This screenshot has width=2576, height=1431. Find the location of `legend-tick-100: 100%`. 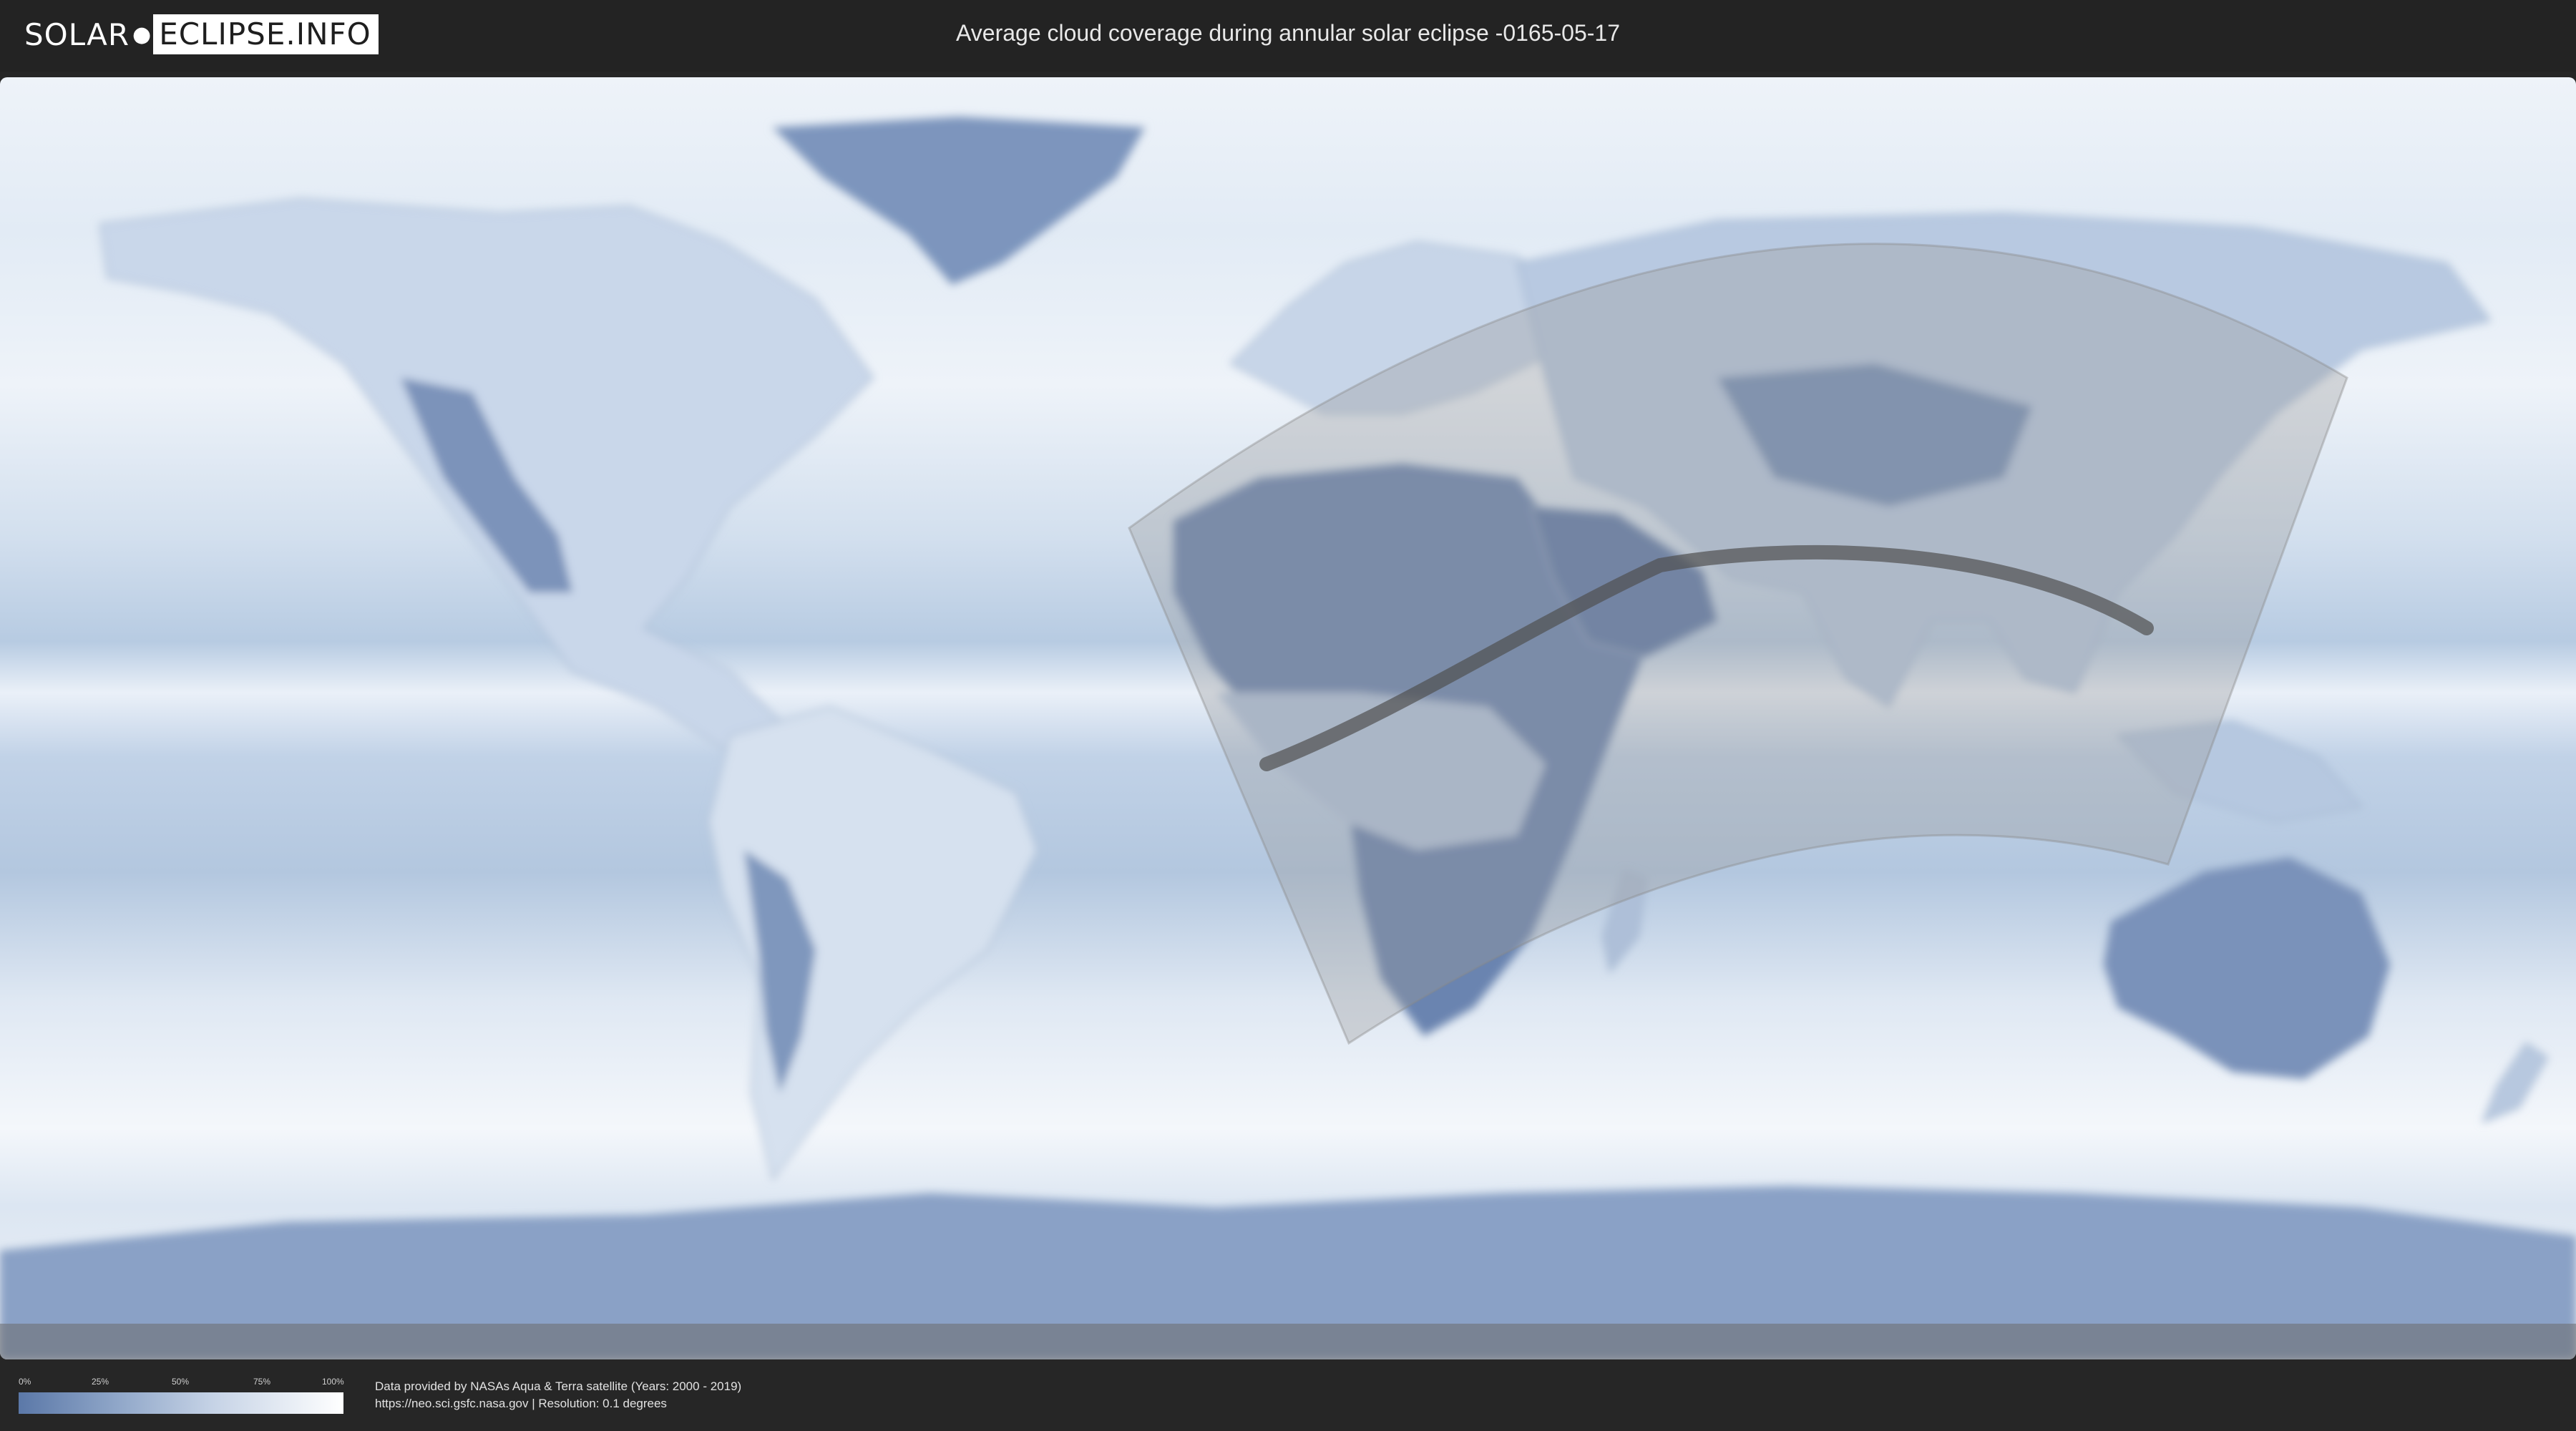

legend-tick-100: 100% is located at coordinates (333, 1382).